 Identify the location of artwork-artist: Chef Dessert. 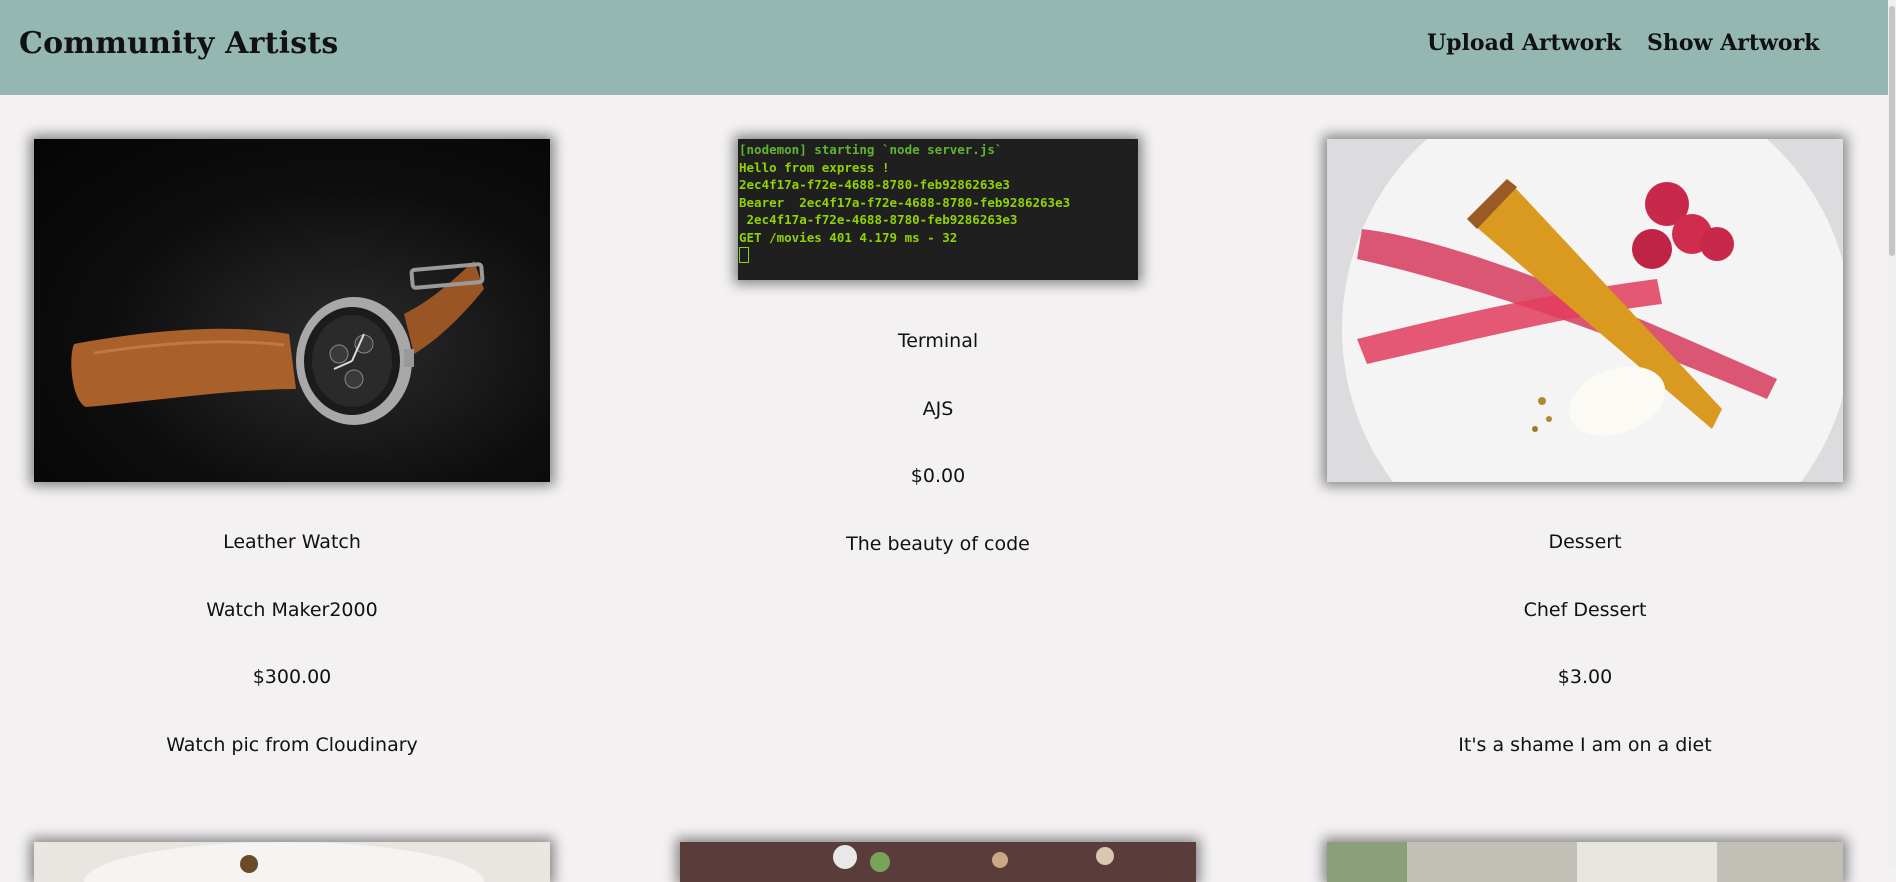
(1585, 610).